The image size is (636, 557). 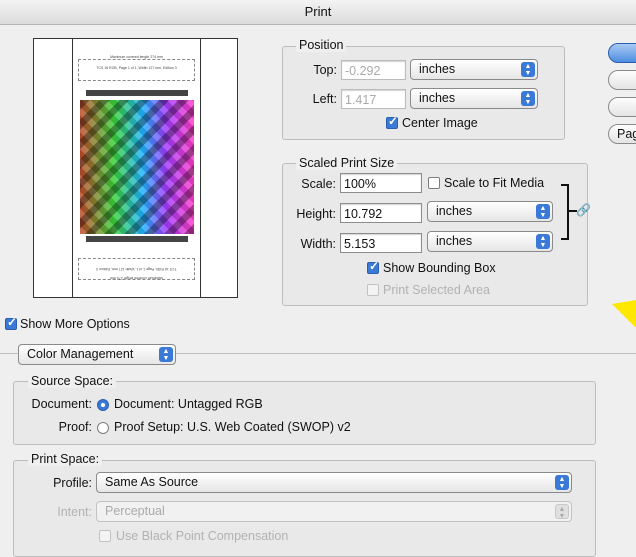 I want to click on proof-option-label: Proof Setup: U.S. Web Coated (SWOP) v2, so click(x=232, y=427).